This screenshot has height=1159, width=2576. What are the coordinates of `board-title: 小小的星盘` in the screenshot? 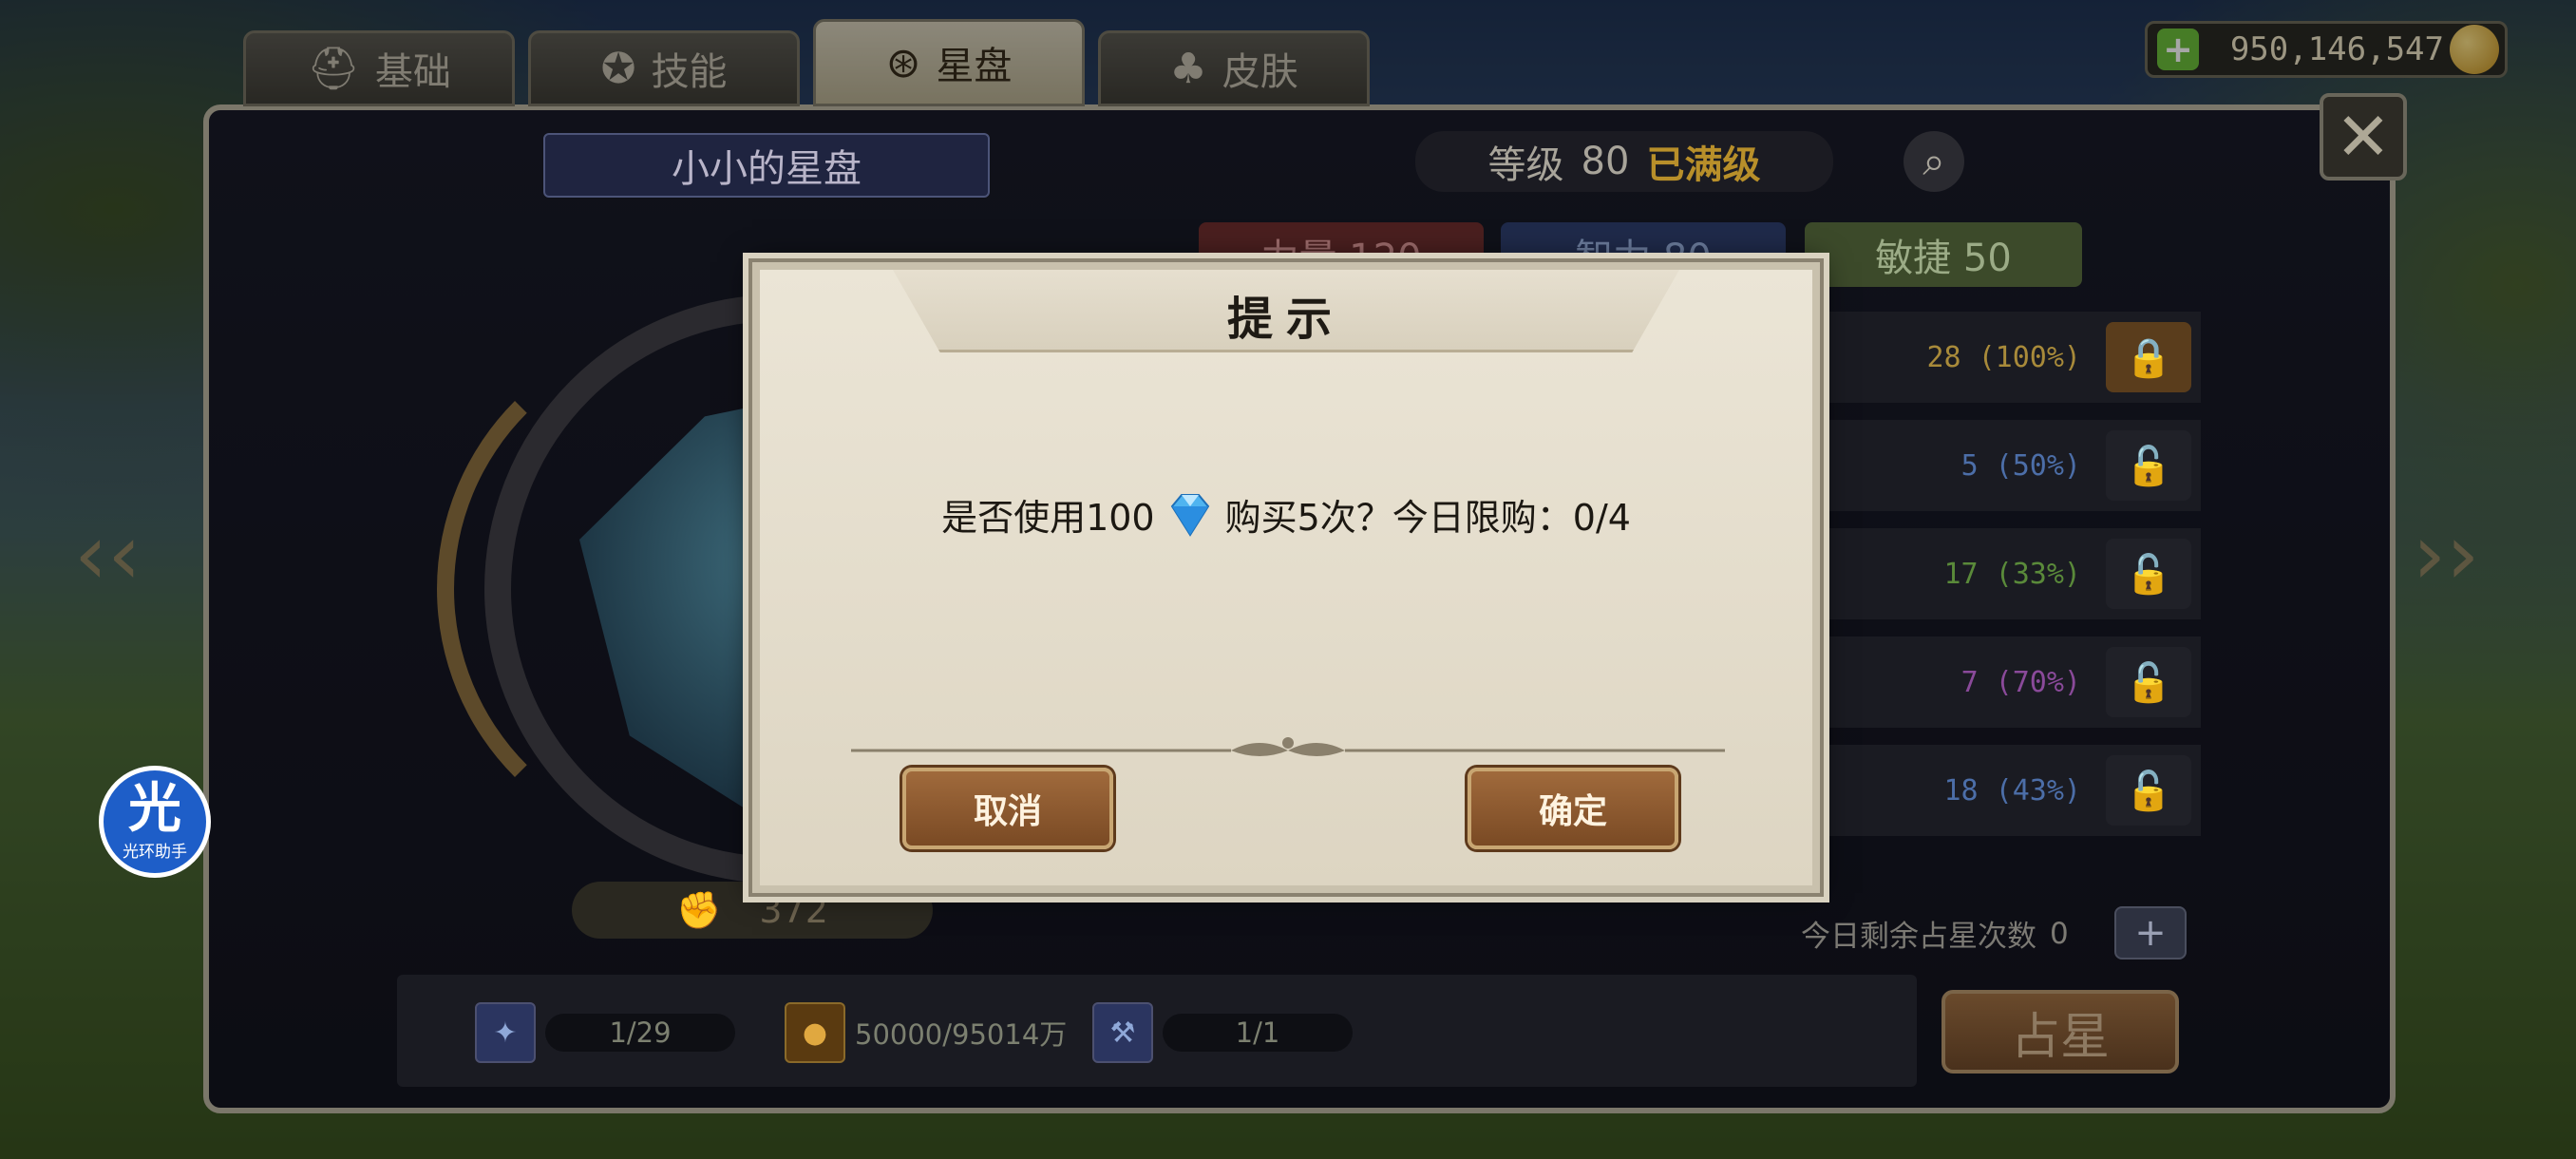 It's located at (766, 165).